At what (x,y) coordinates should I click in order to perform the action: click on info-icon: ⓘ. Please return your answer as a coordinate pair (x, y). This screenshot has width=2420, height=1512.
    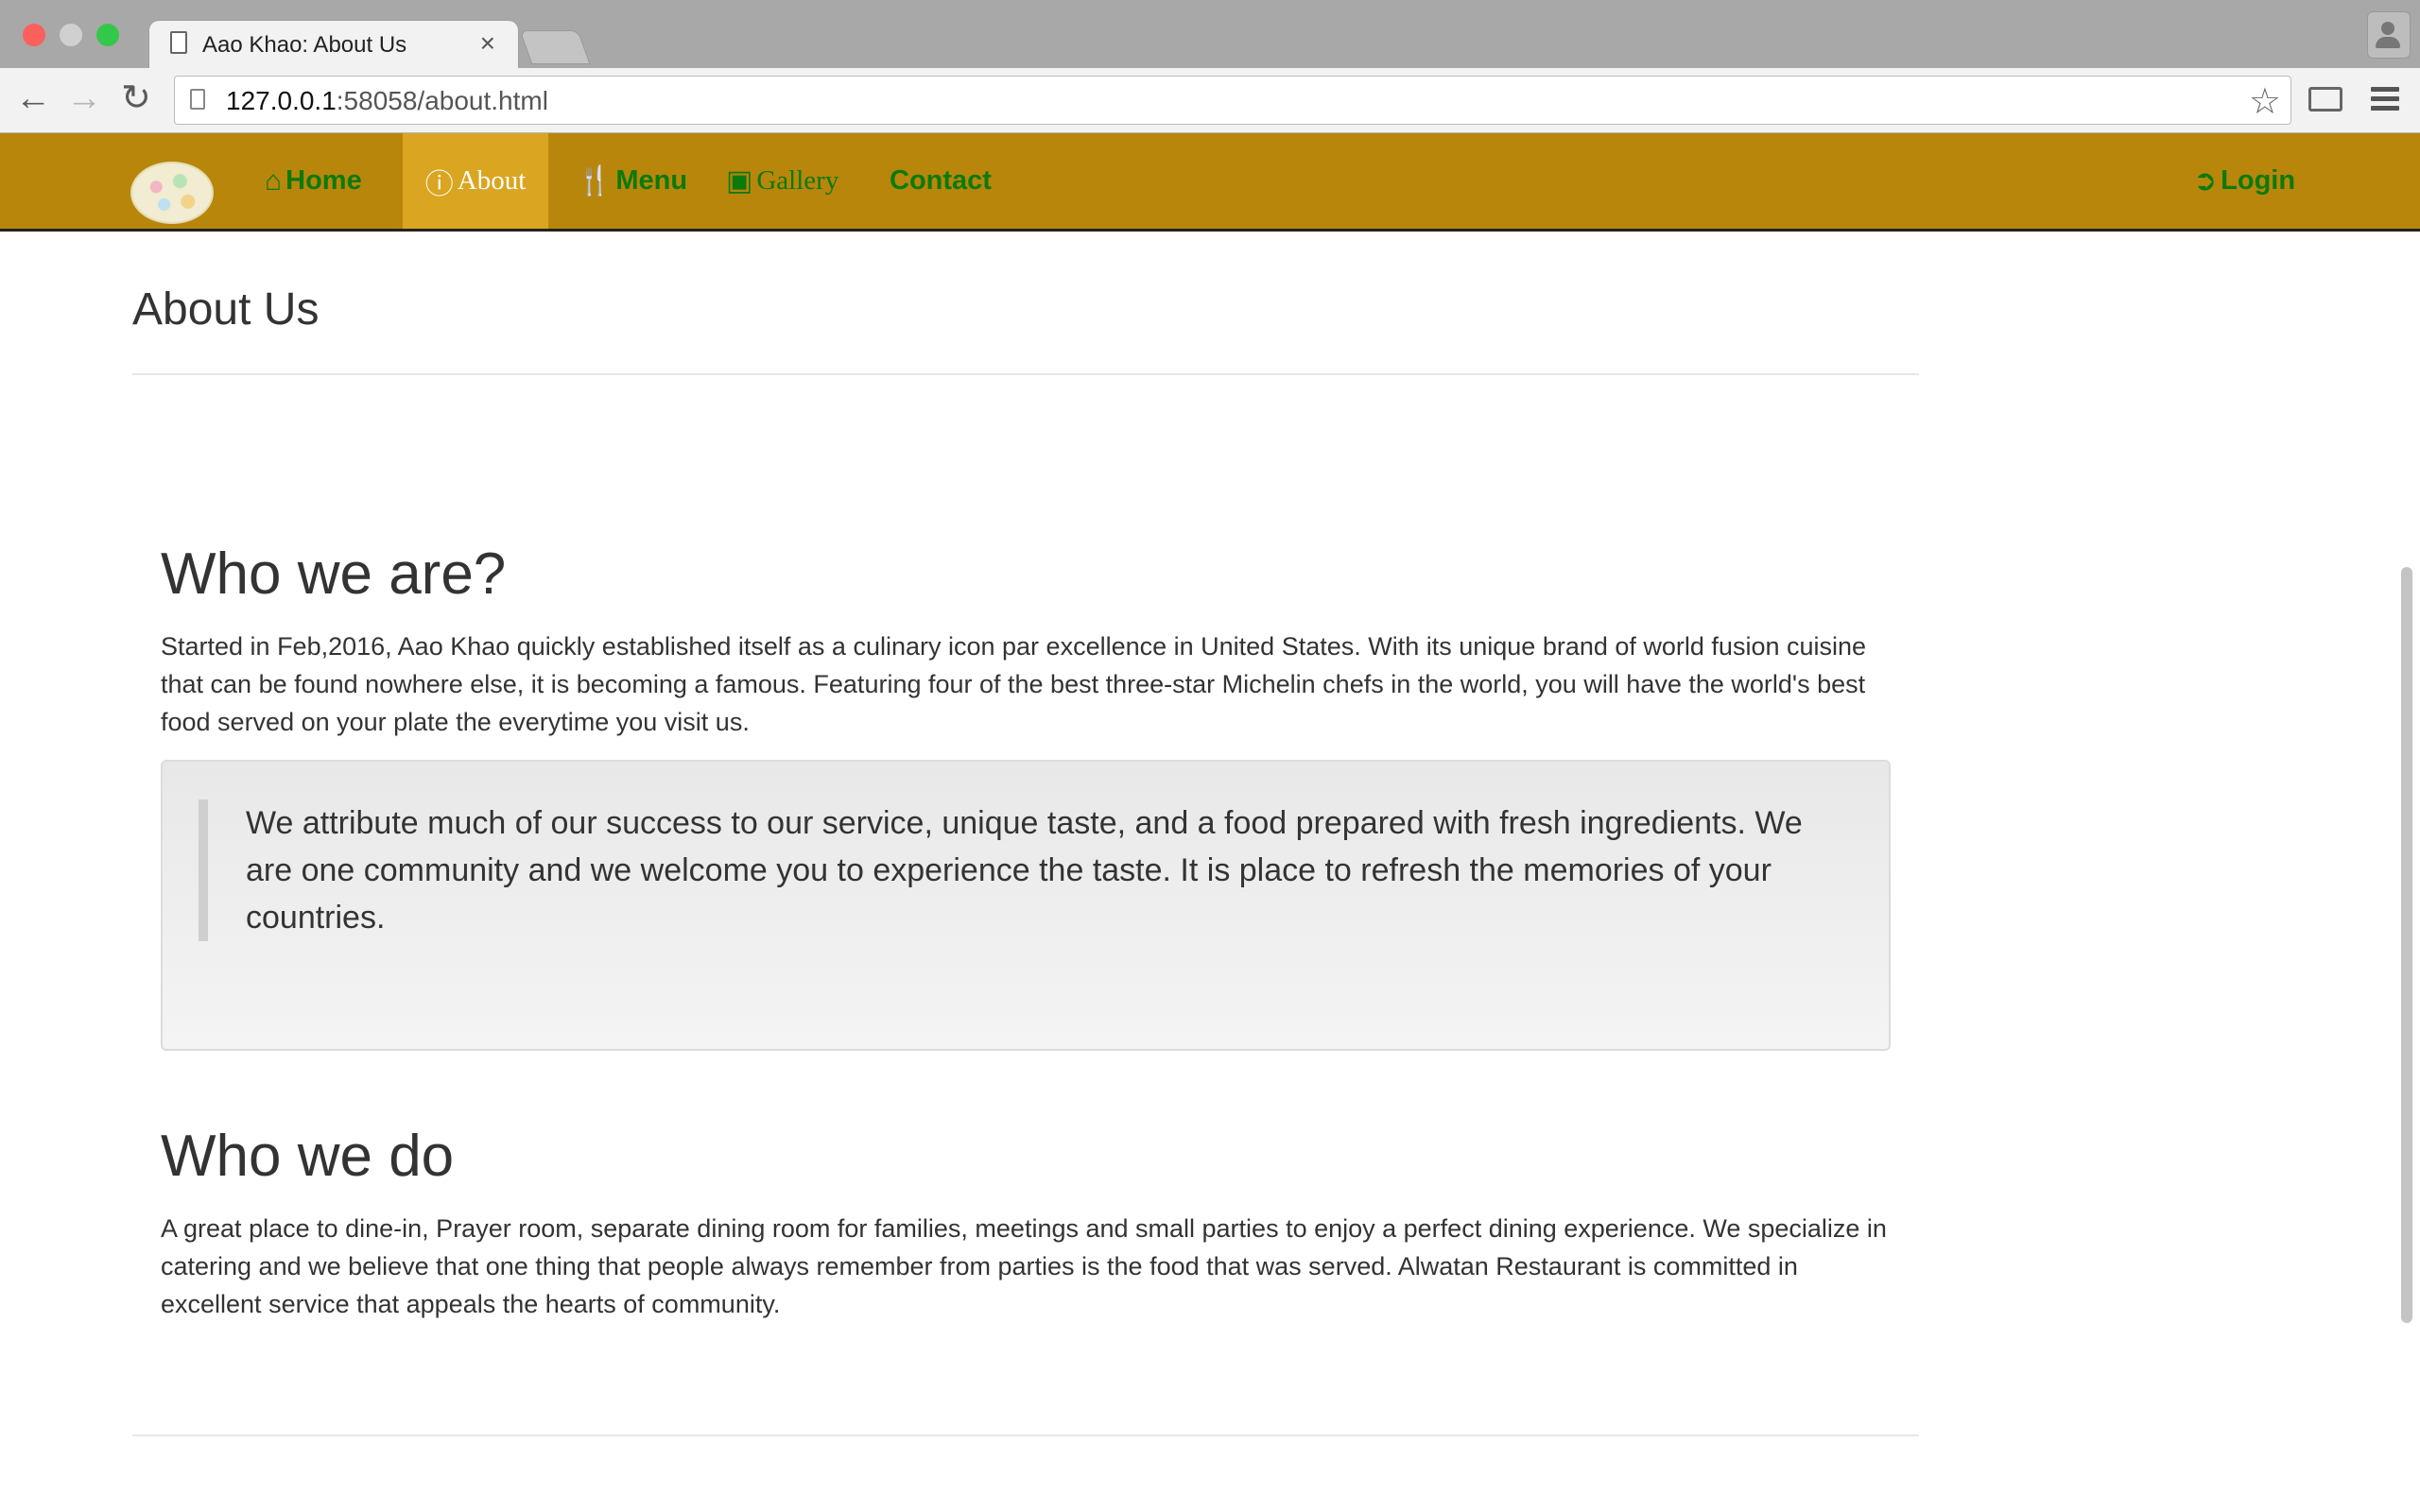
    Looking at the image, I should click on (439, 184).